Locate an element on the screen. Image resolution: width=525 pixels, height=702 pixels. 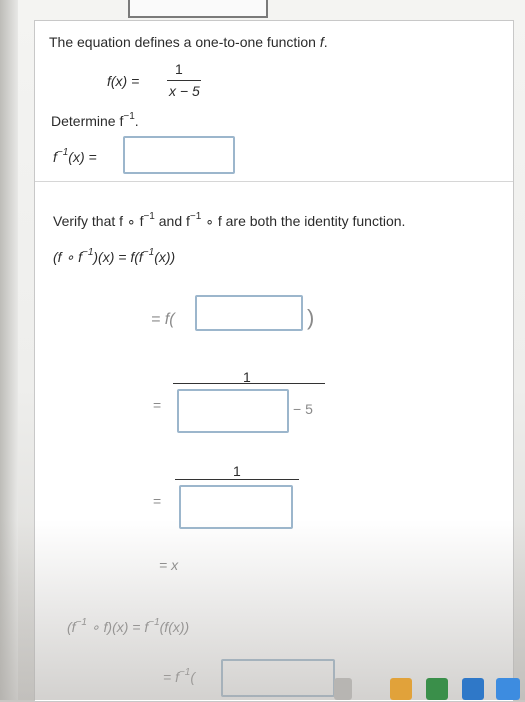
fx-fraction-bar is located at coordinates (184, 80).